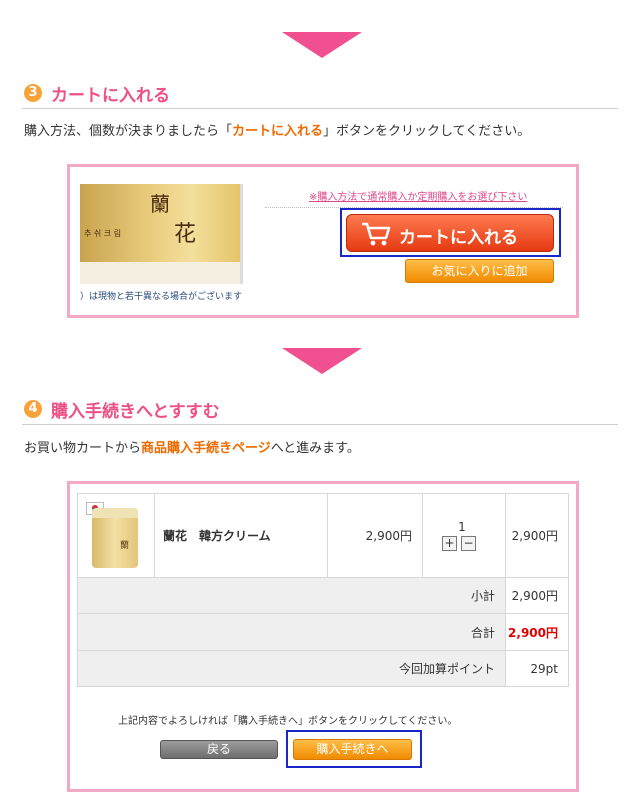  I want to click on table-row: 蘭 蘭花 韓方クリーム 2,900円 1 + − 2,900円, so click(323, 535).